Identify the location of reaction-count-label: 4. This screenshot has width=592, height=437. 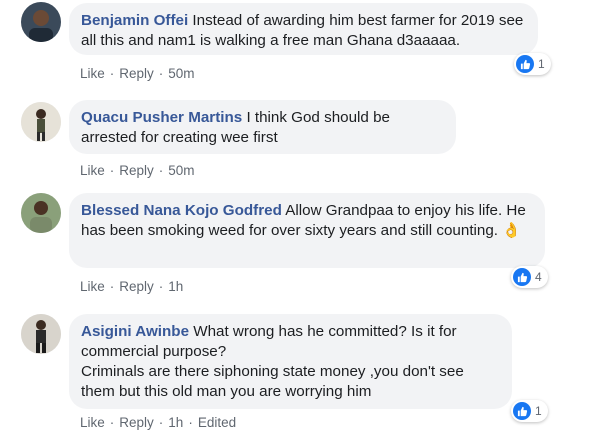
(538, 277).